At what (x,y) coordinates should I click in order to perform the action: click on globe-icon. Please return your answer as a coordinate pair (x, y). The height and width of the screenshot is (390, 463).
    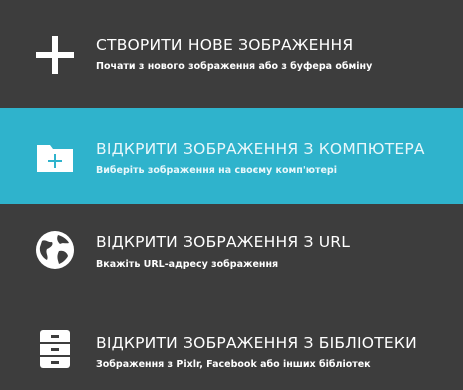
    Looking at the image, I should click on (55, 250).